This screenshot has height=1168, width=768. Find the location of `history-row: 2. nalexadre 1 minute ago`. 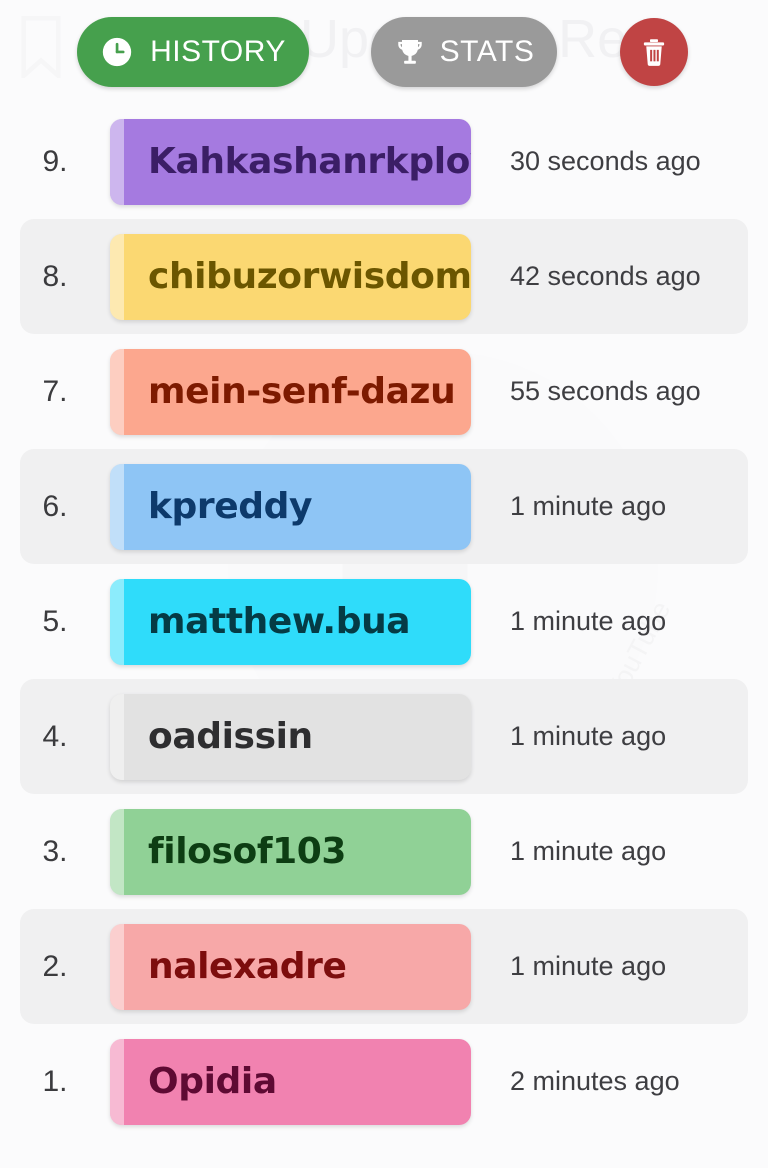

history-row: 2. nalexadre 1 minute ago is located at coordinates (384, 966).